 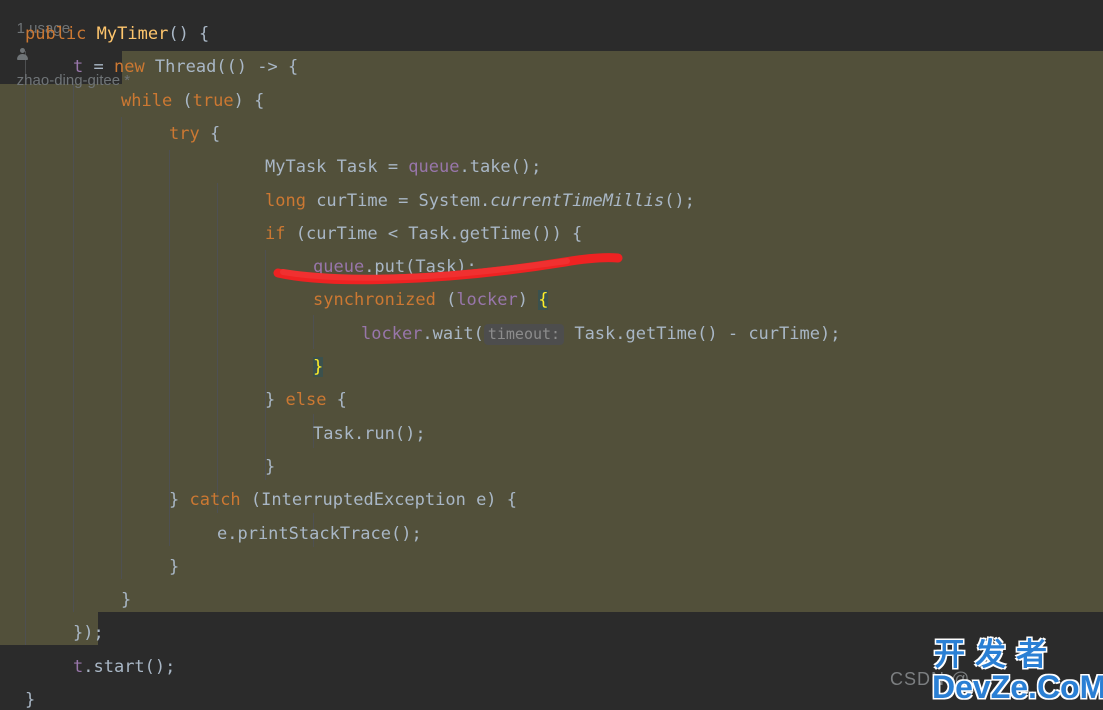 What do you see at coordinates (78, 67) in the screenshot?
I see `line-t-new-thread-token-0: t` at bounding box center [78, 67].